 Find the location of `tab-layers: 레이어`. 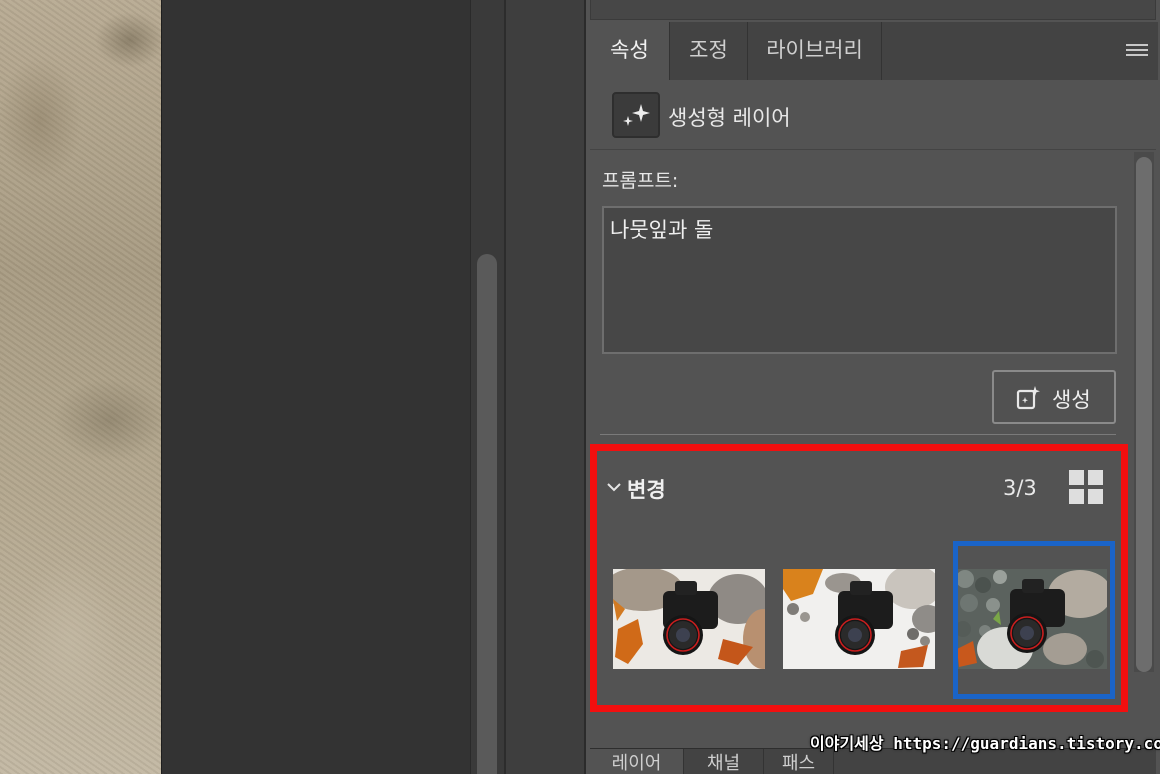

tab-layers: 레이어 is located at coordinates (637, 761).